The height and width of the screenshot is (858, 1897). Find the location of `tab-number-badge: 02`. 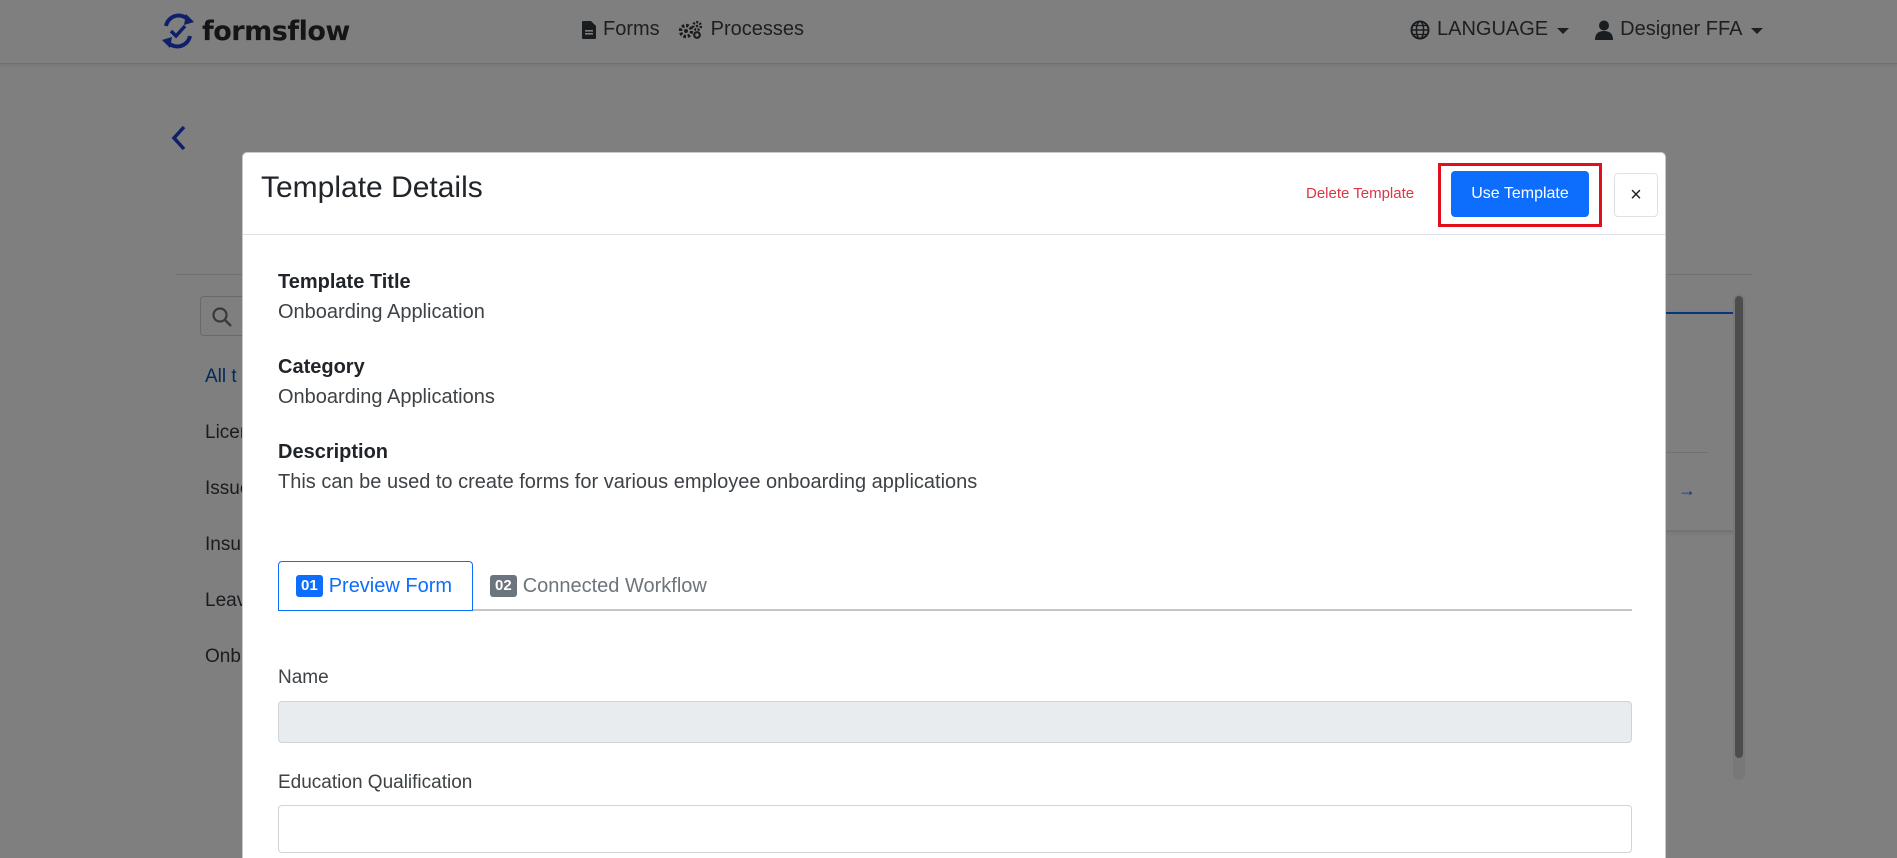

tab-number-badge: 02 is located at coordinates (503, 586).